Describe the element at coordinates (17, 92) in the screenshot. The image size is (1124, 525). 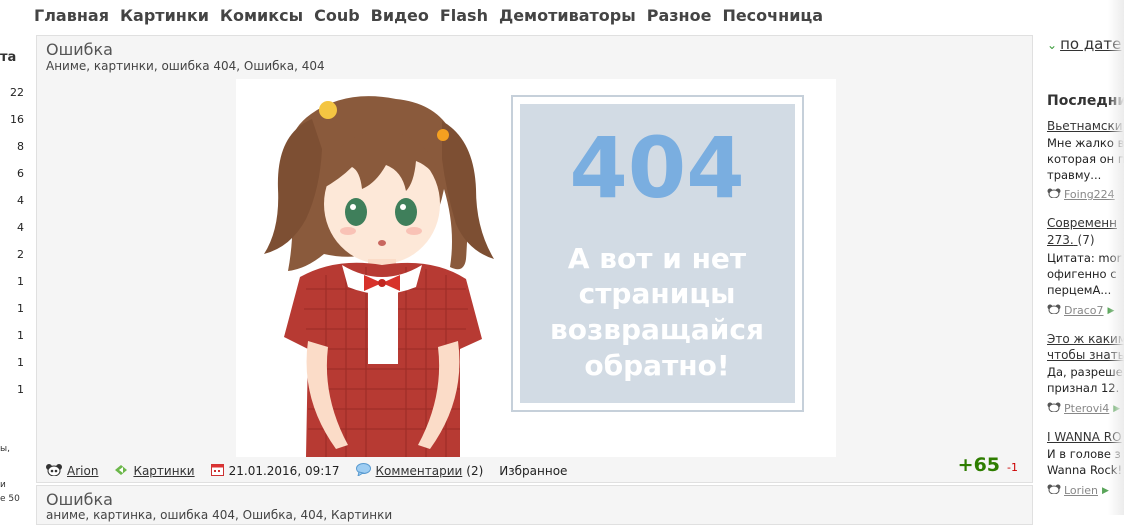
I see `count-value: 22` at that location.